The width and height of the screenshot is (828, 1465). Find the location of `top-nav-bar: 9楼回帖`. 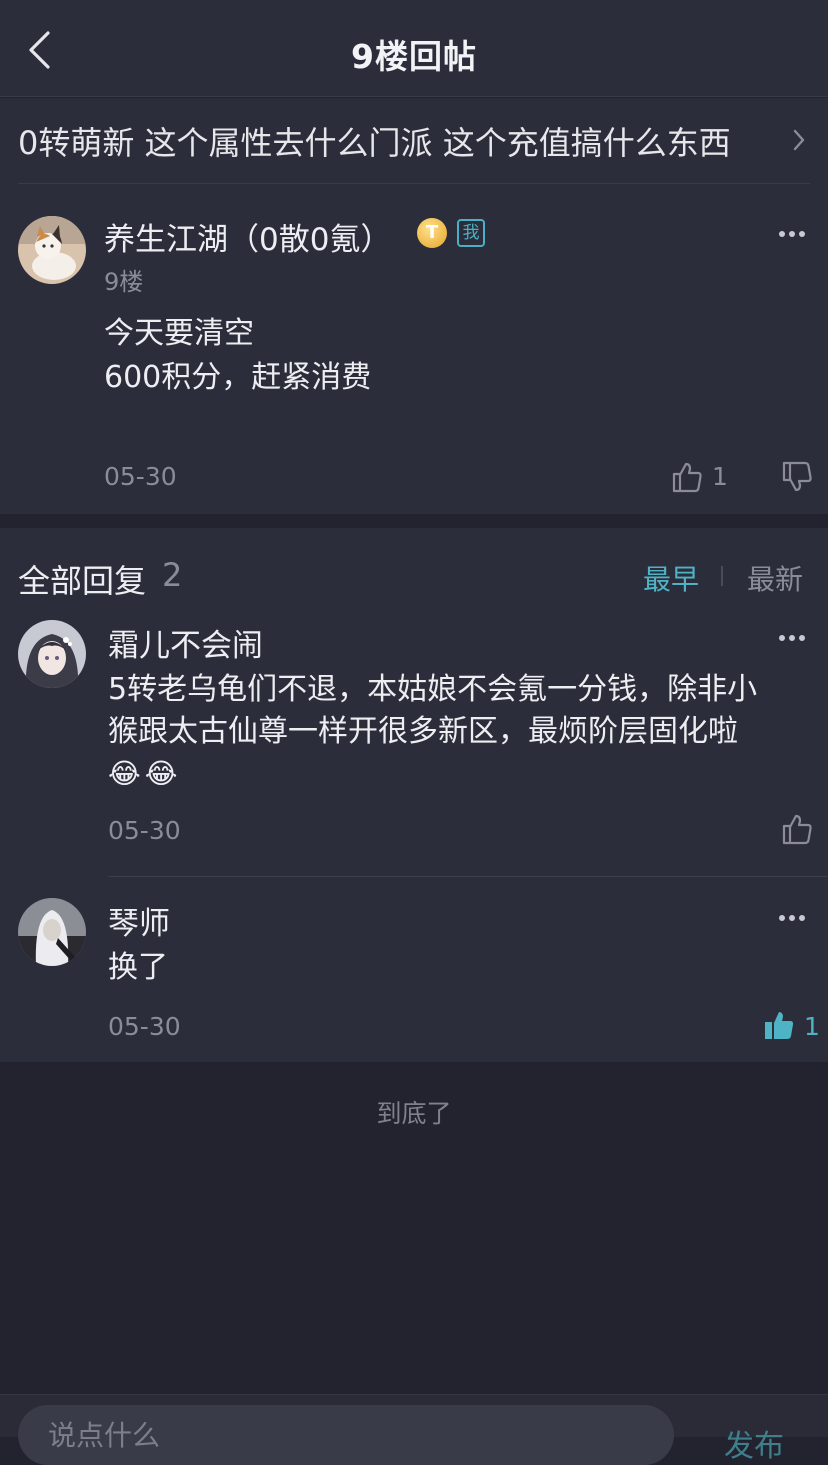

top-nav-bar: 9楼回帖 is located at coordinates (414, 48).